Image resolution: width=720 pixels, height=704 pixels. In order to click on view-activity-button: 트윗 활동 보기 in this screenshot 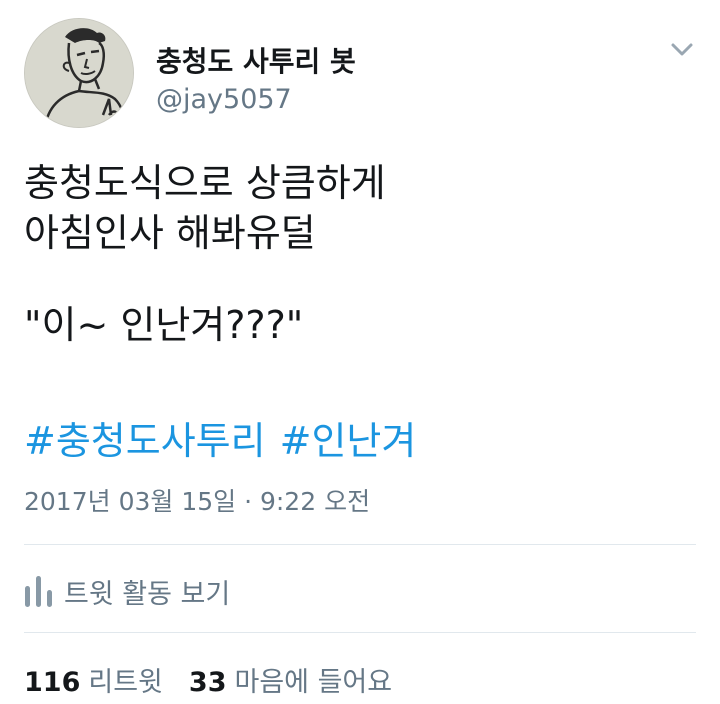, I will do `click(127, 591)`.